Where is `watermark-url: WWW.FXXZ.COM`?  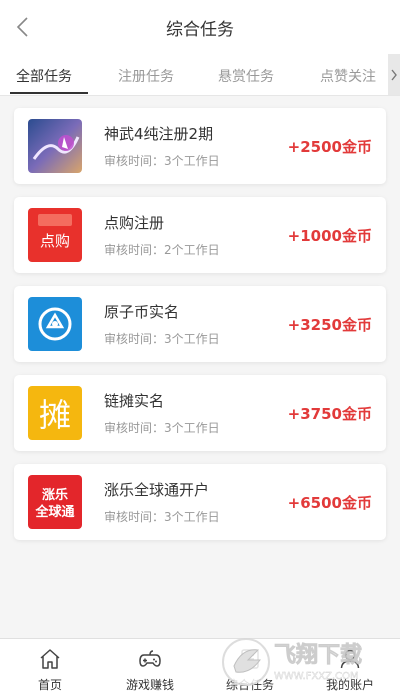
watermark-url: WWW.FXXZ.COM is located at coordinates (316, 676).